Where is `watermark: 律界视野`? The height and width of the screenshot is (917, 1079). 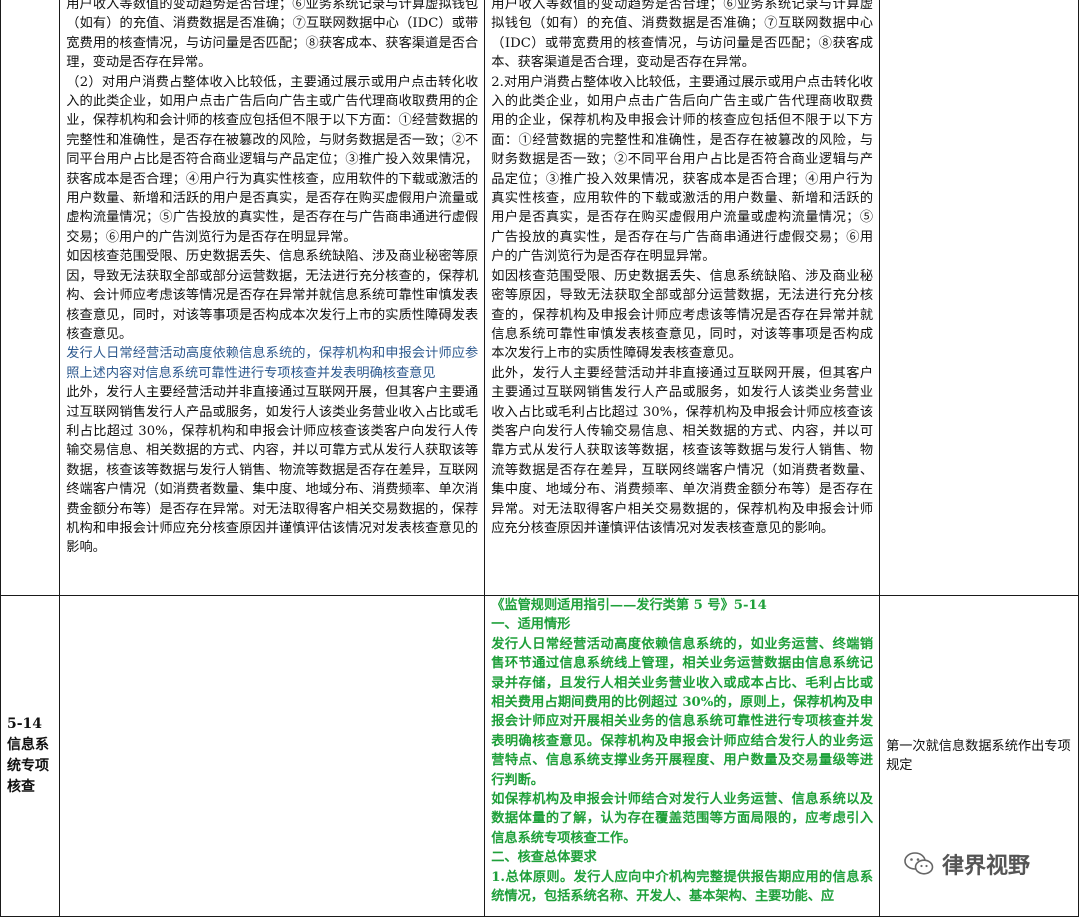 watermark: 律界视野 is located at coordinates (967, 864).